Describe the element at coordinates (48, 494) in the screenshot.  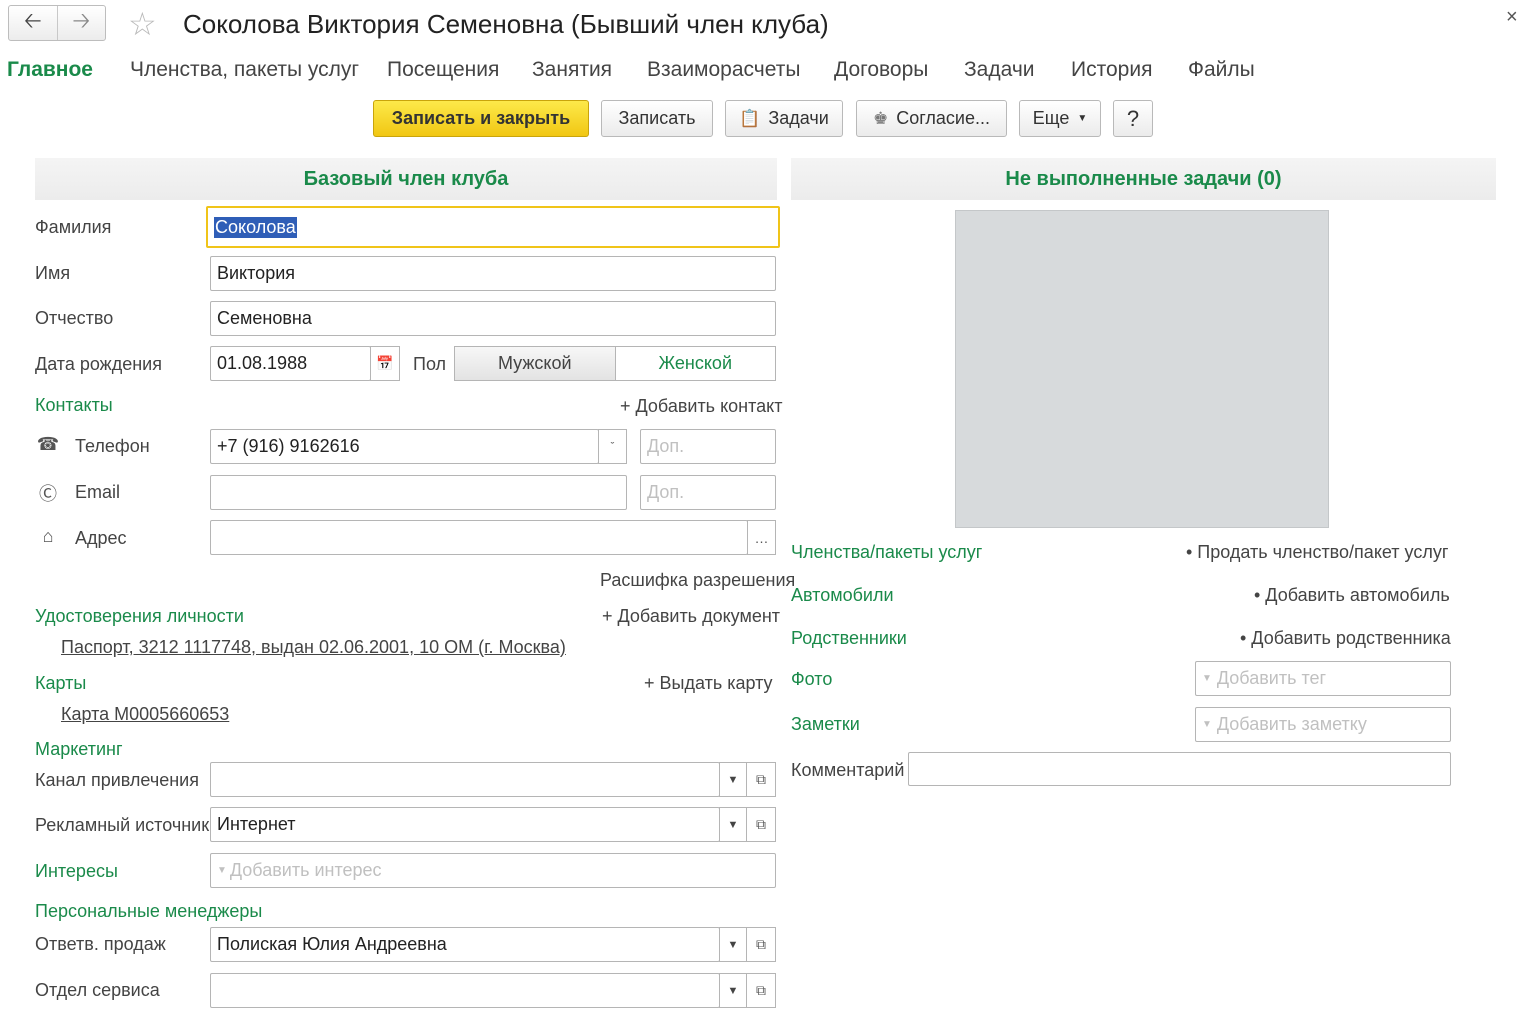
I see `email-icon: Ⓒ` at that location.